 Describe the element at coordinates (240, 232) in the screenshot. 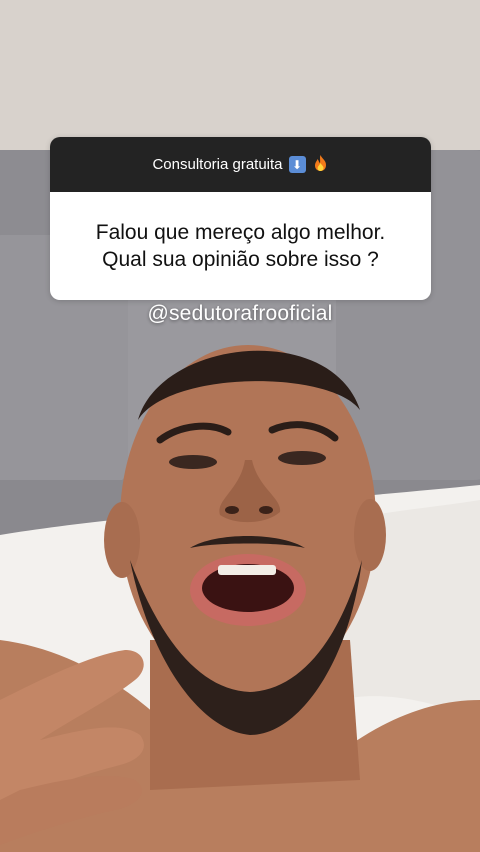

I see `question-text-line-1: Falou que mereço algo melhor.` at that location.